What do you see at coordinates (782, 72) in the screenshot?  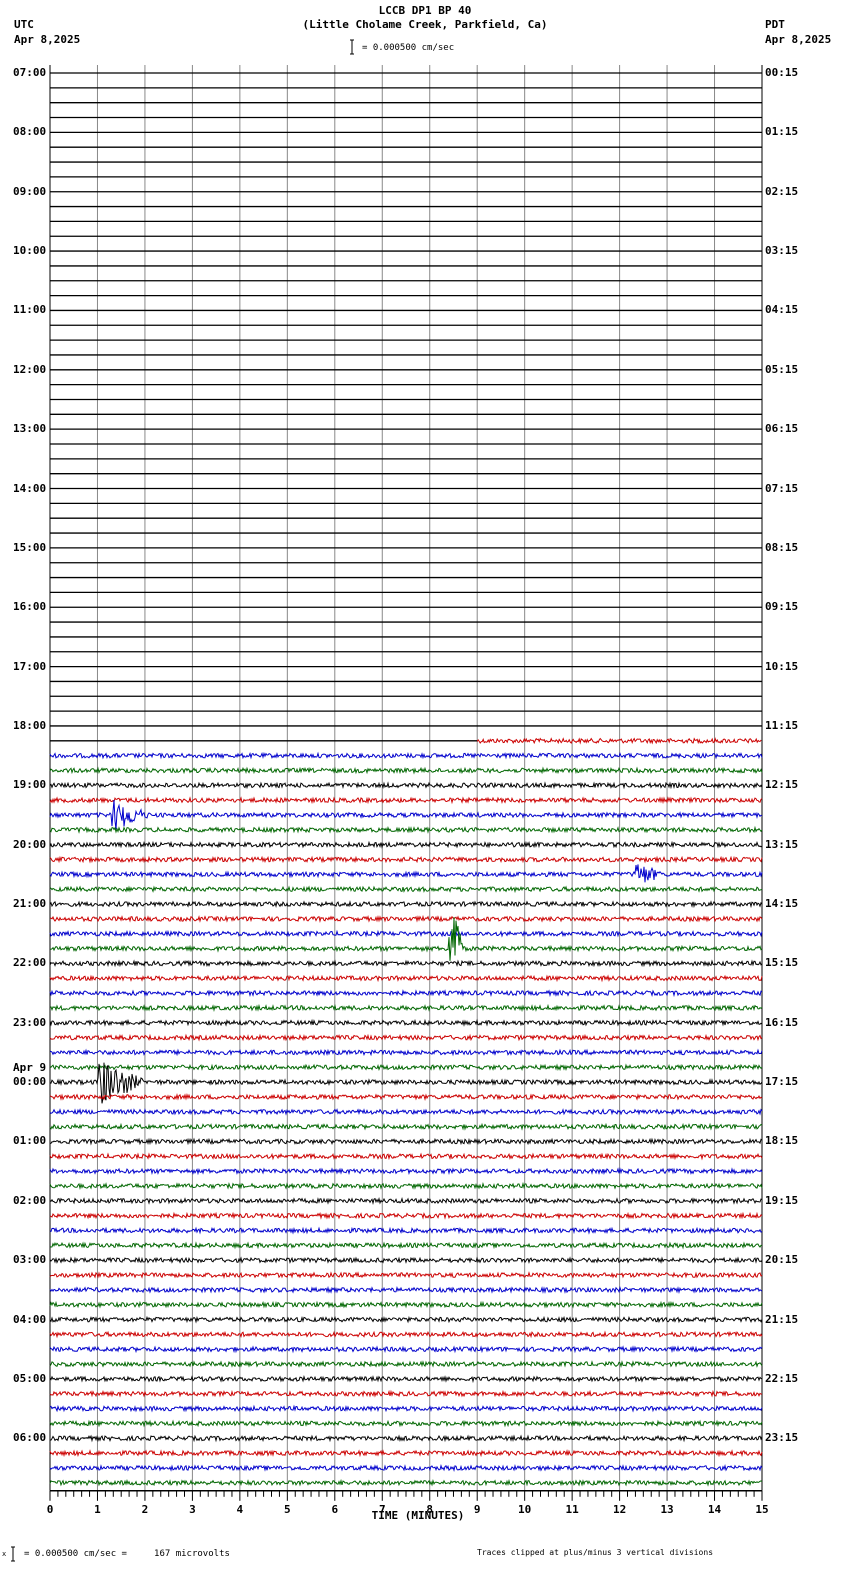 I see `pdt-hour-label: 00:15` at bounding box center [782, 72].